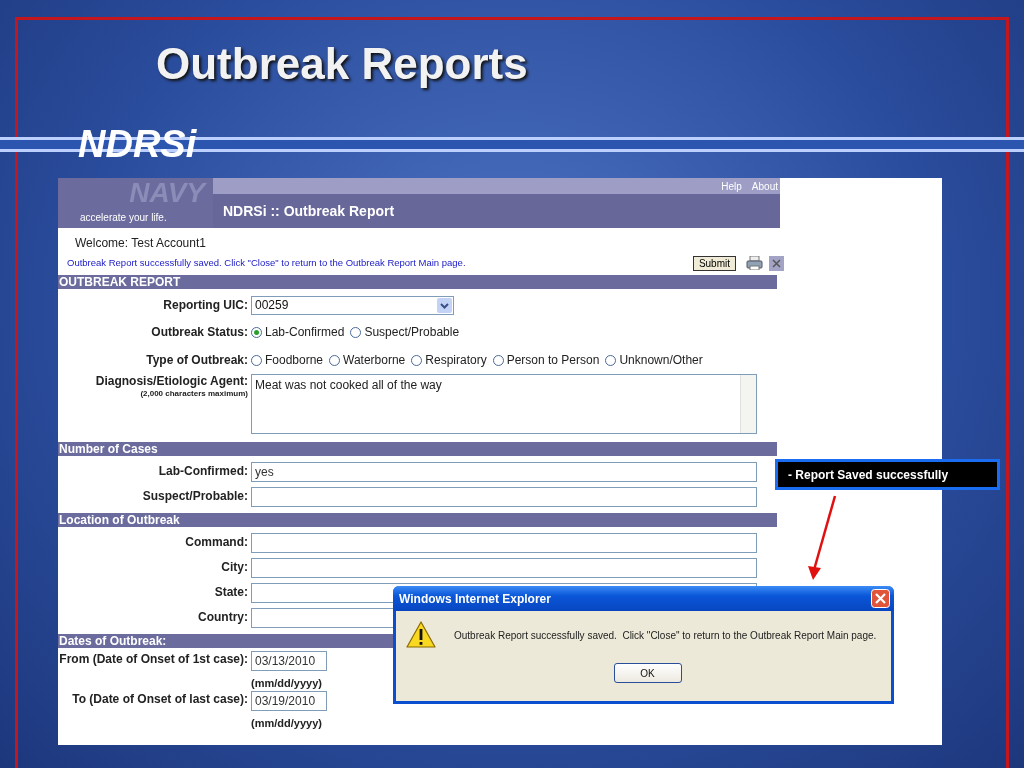 Image resolution: width=1024 pixels, height=768 pixels. Describe the element at coordinates (417, 282) in the screenshot. I see `section-header: OUTBREAK REPORT` at that location.